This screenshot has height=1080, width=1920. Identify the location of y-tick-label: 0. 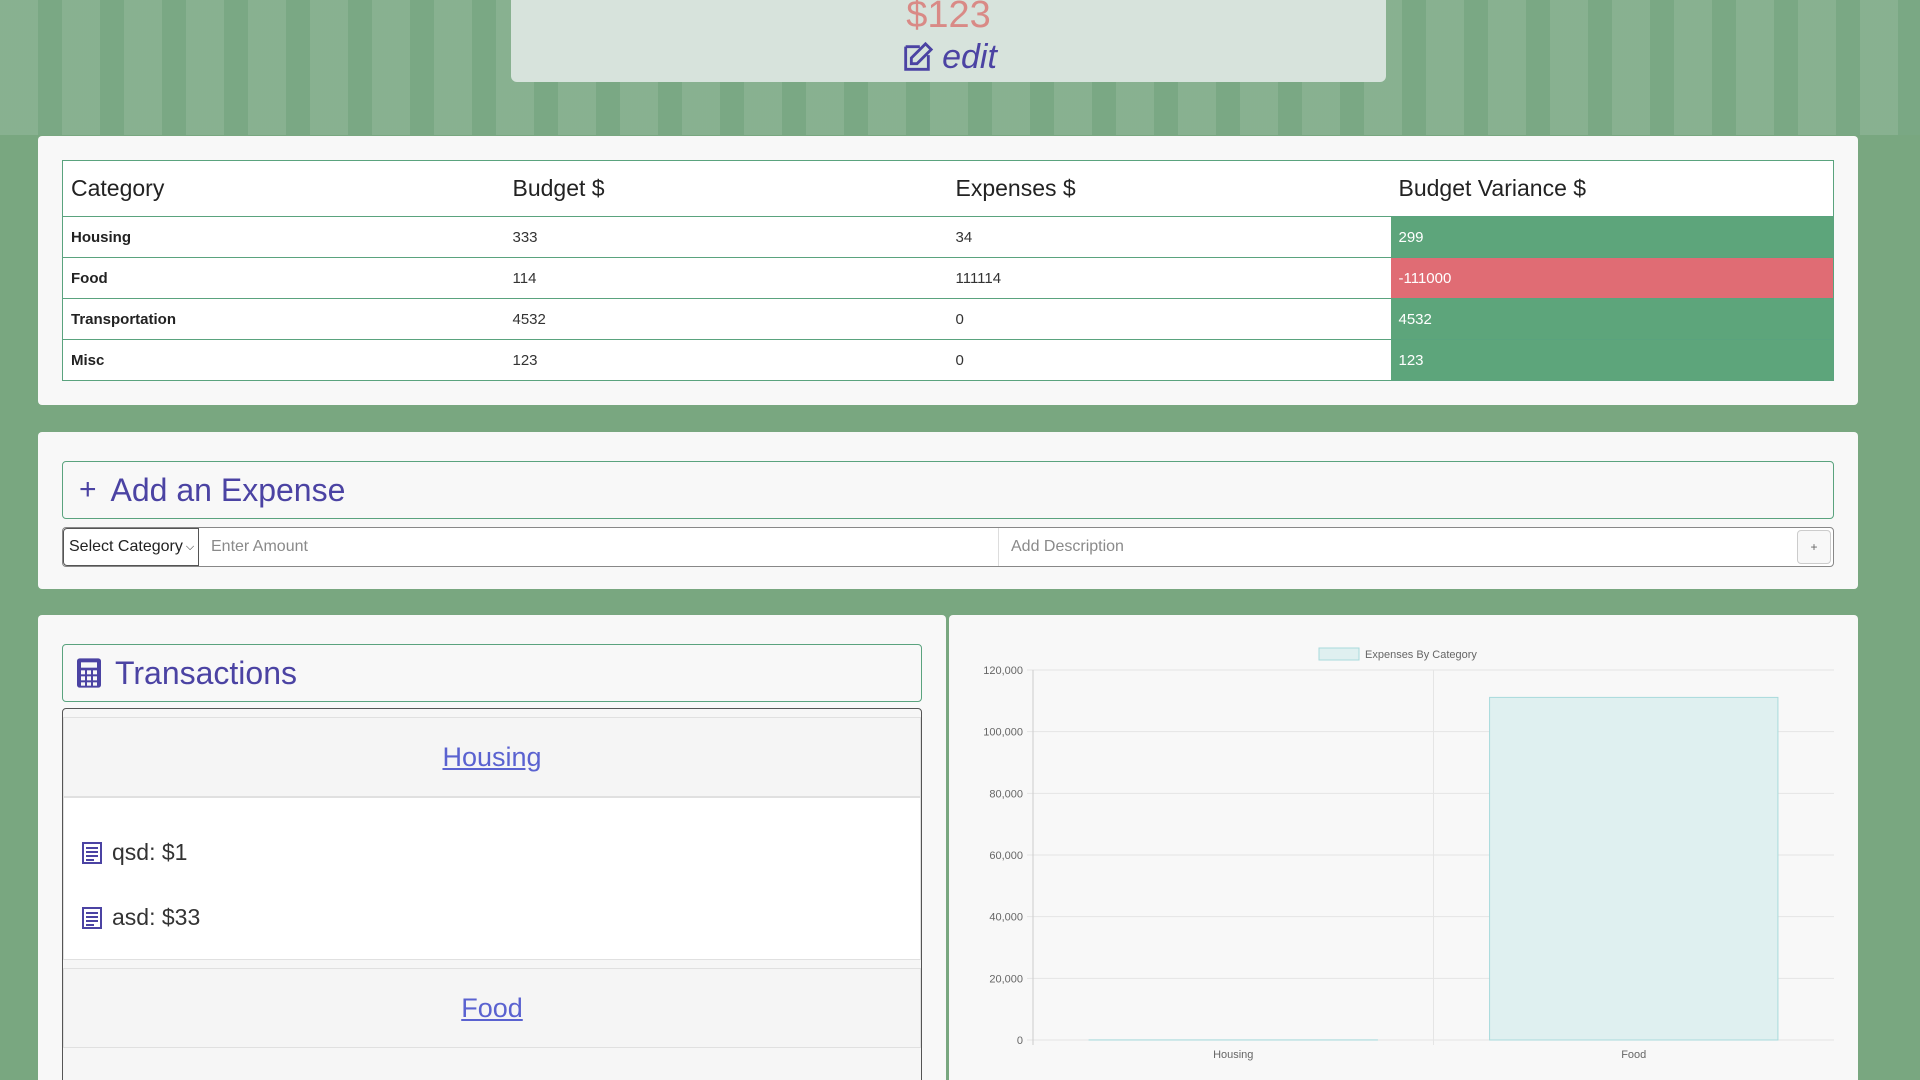
(1020, 1041).